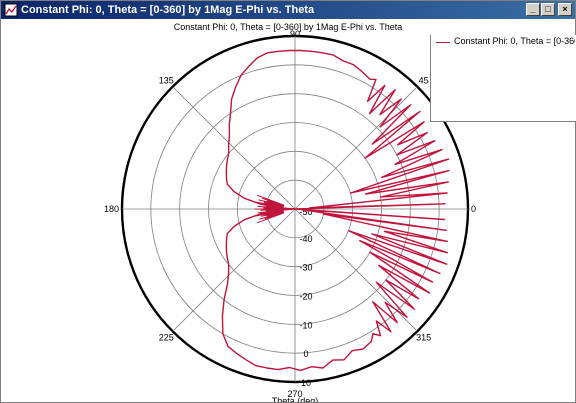  What do you see at coordinates (423, 338) in the screenshot?
I see `angle-tick-label: 315` at bounding box center [423, 338].